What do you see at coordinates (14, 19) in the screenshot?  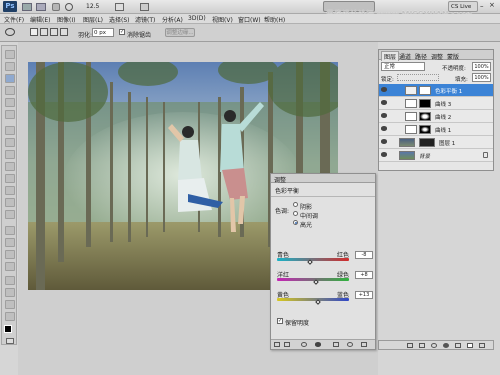 I see `menu-file: 文件(F)` at bounding box center [14, 19].